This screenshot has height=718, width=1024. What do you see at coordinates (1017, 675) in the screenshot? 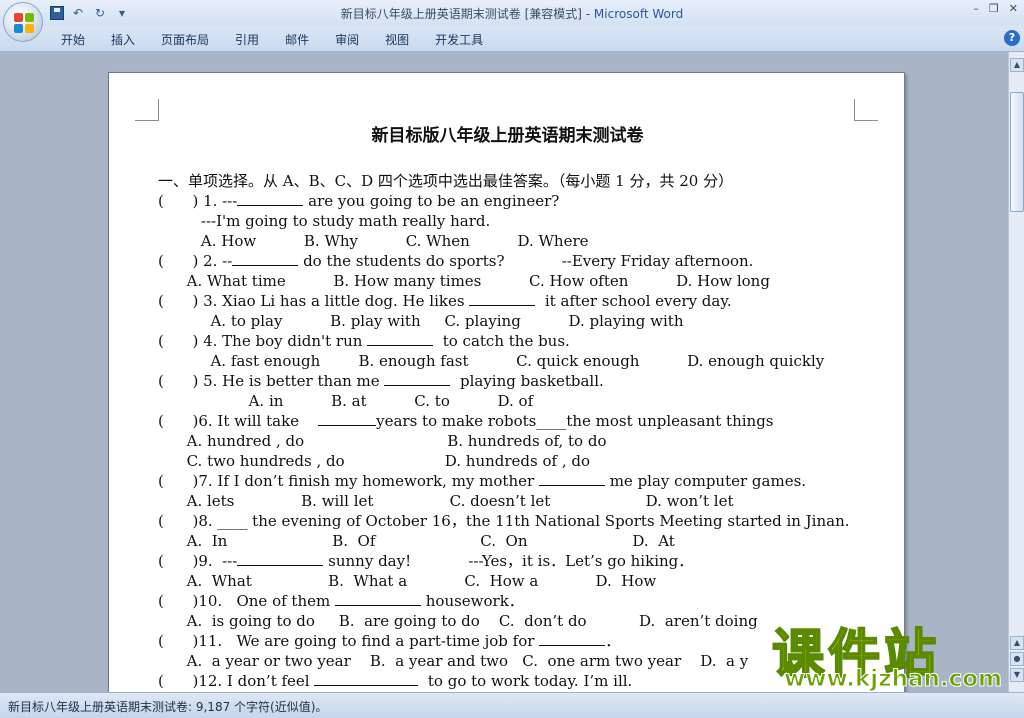
I see `next-page-button: ▼` at bounding box center [1017, 675].